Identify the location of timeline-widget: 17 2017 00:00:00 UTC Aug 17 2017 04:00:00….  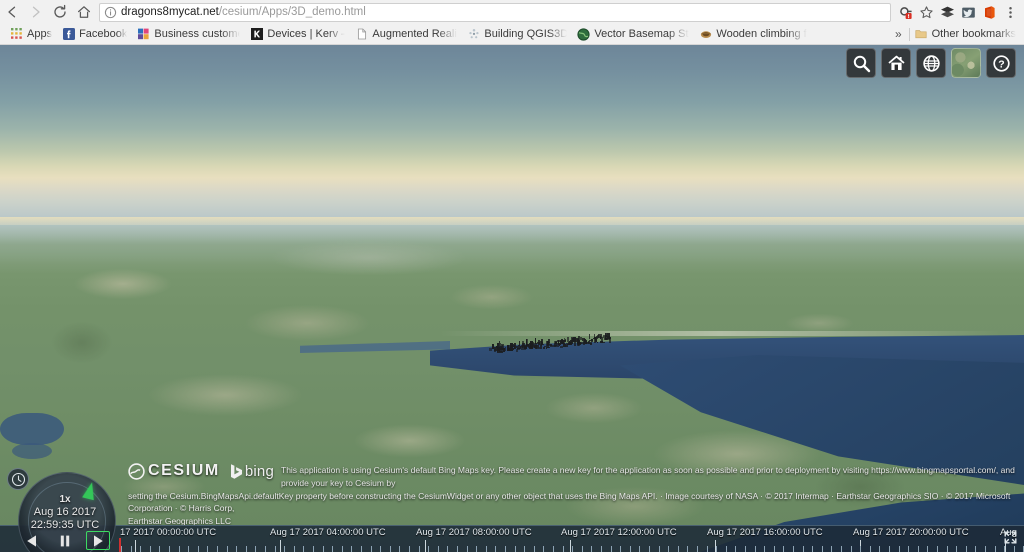
(512, 538).